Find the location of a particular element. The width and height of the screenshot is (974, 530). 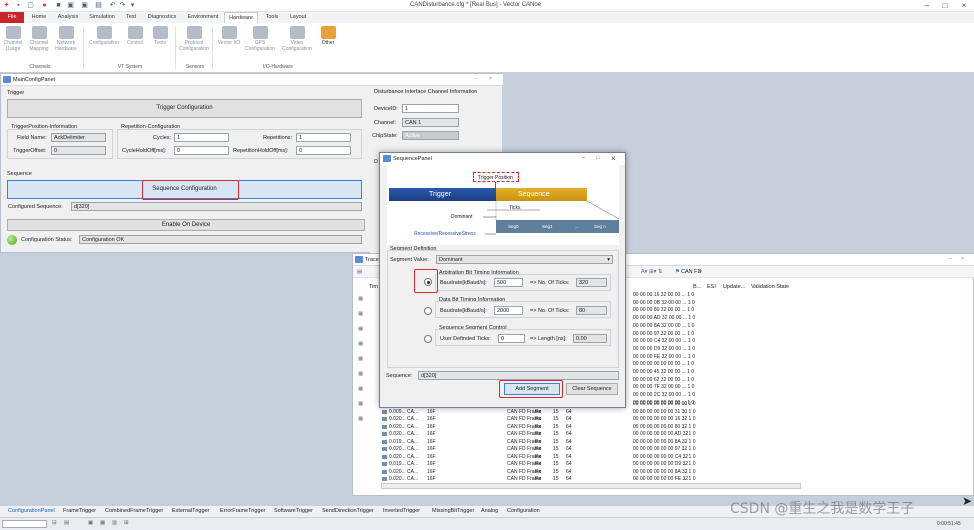

tab-file: File is located at coordinates (12, 17).